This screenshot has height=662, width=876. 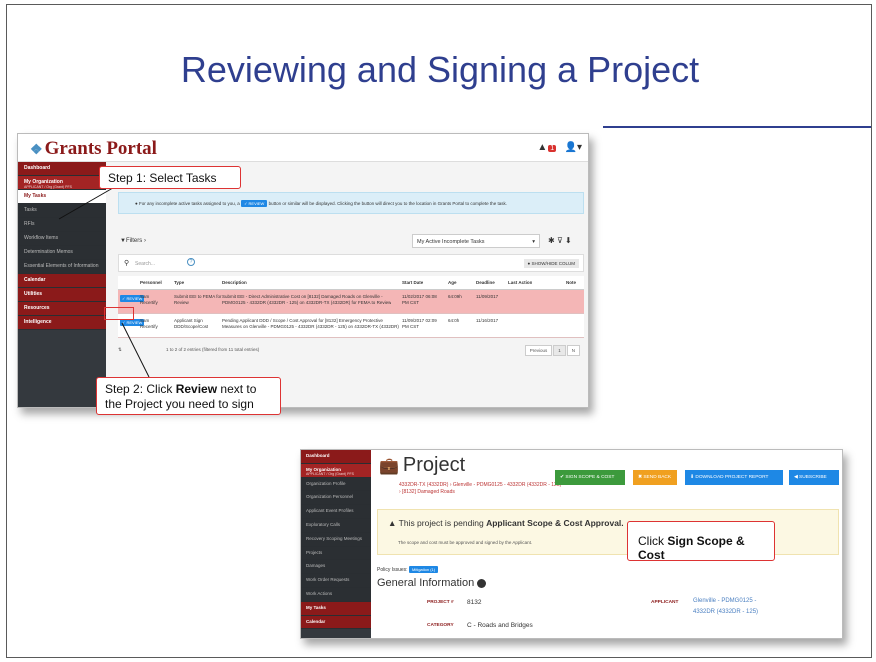 I want to click on project-sidebar-item-label: Calendar, so click(x=316, y=621).